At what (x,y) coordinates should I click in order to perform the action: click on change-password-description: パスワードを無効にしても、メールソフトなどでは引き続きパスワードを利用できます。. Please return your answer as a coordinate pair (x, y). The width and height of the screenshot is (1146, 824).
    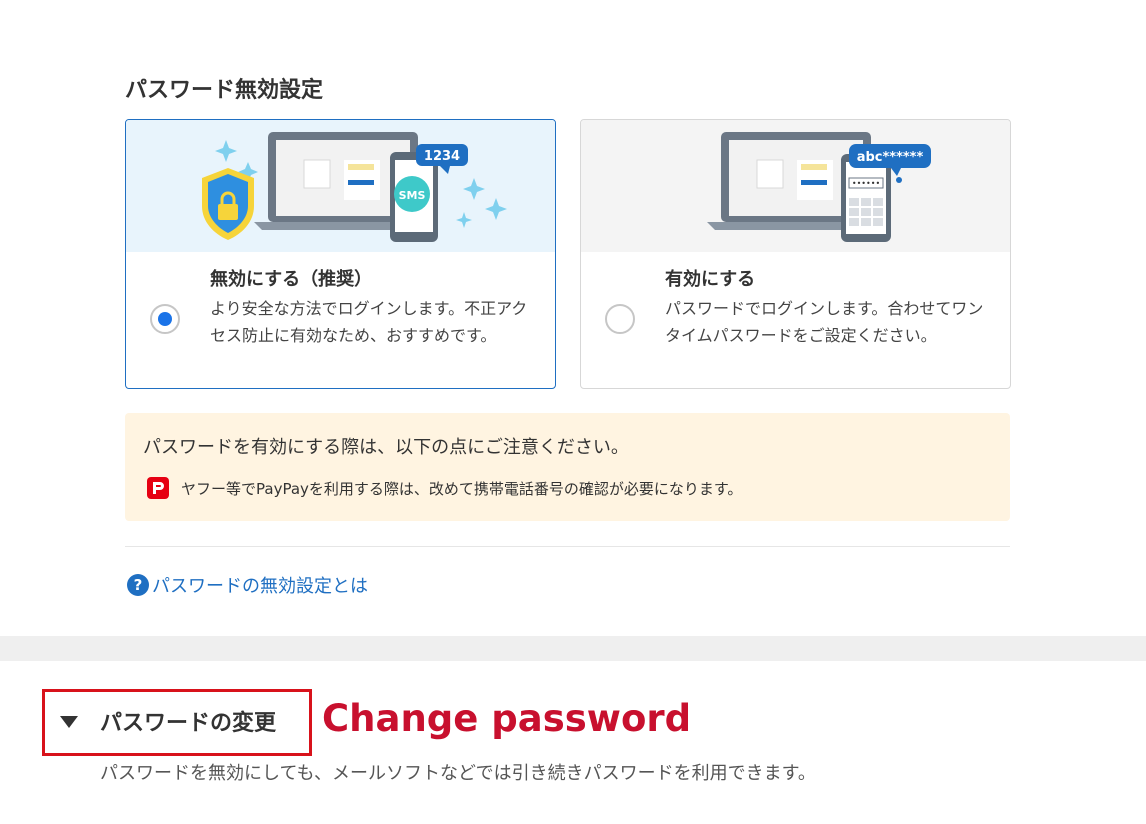
    Looking at the image, I should click on (458, 773).